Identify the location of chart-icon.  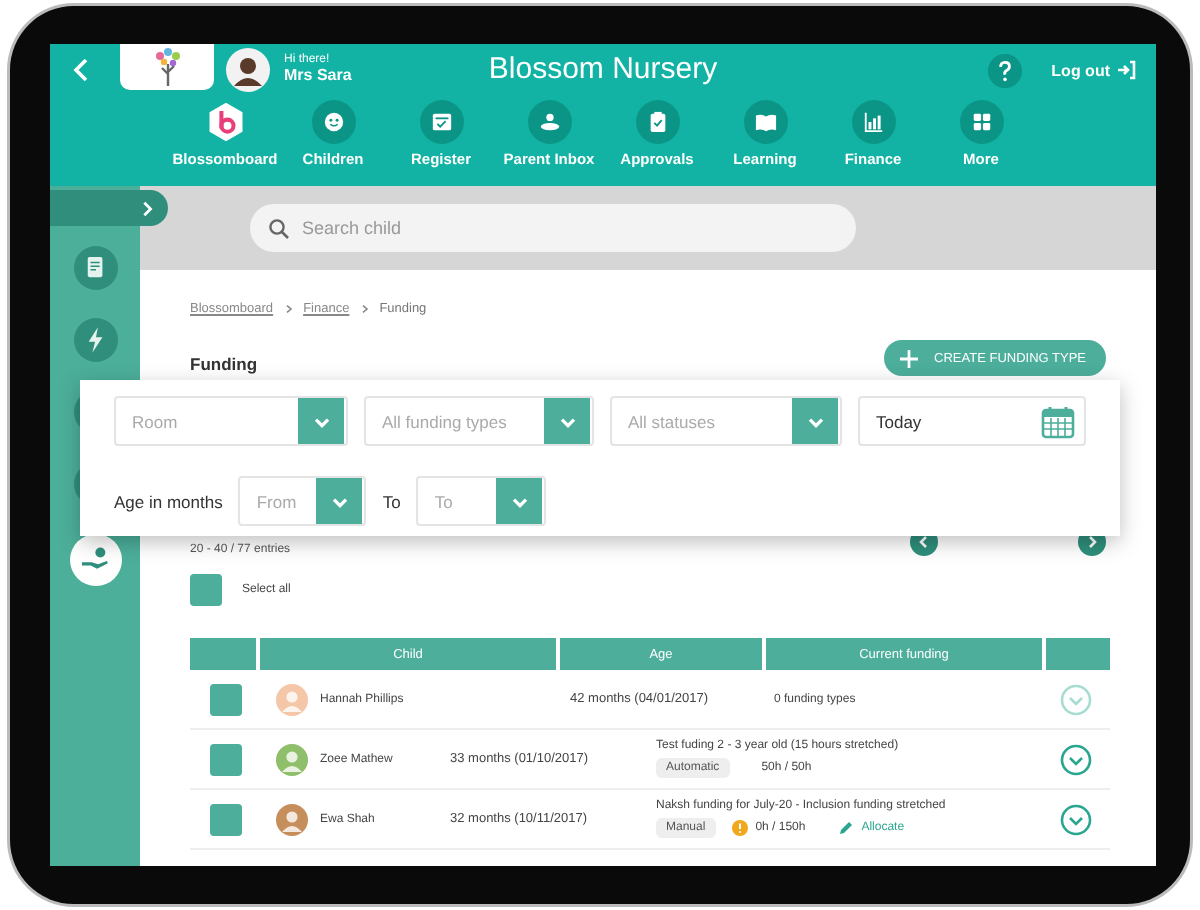
(873, 122).